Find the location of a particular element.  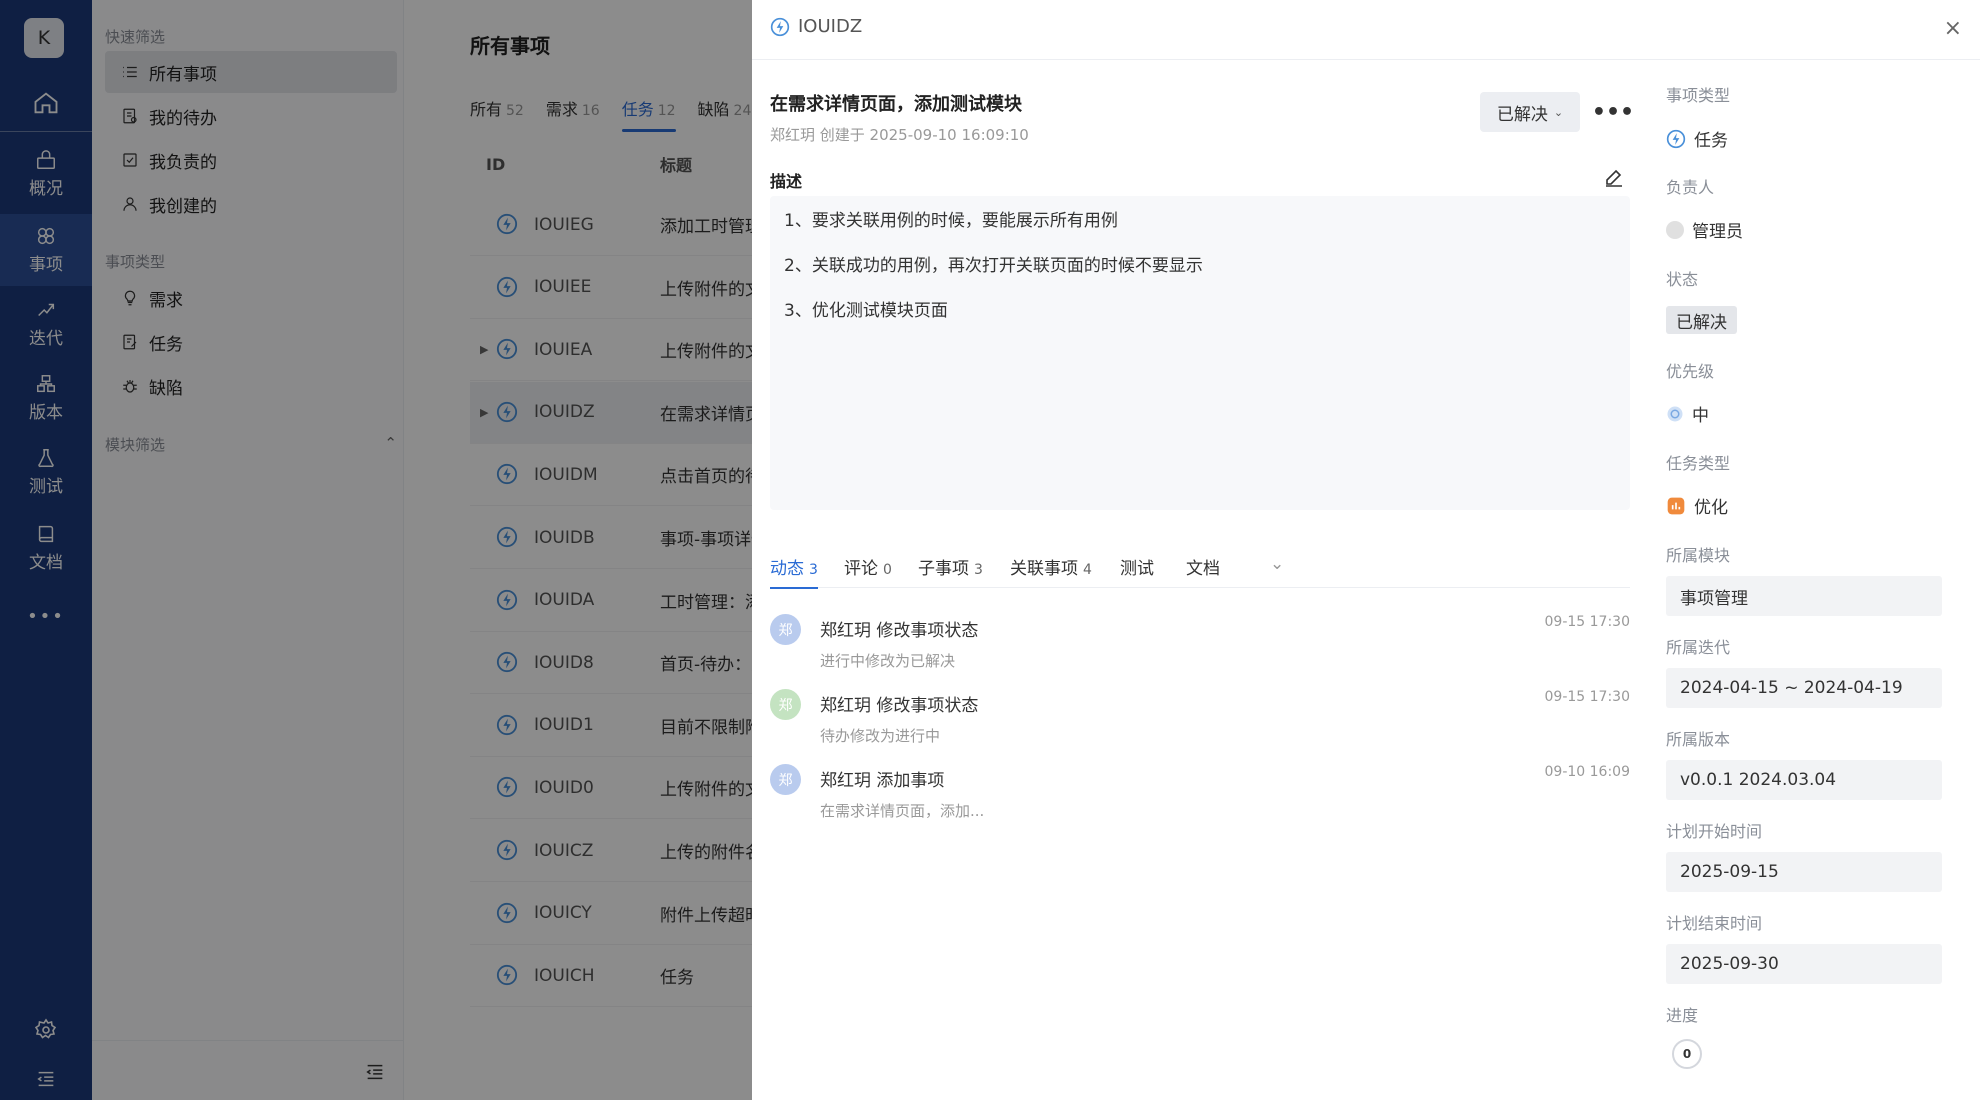

field-label-status: 状态 is located at coordinates (1682, 279).